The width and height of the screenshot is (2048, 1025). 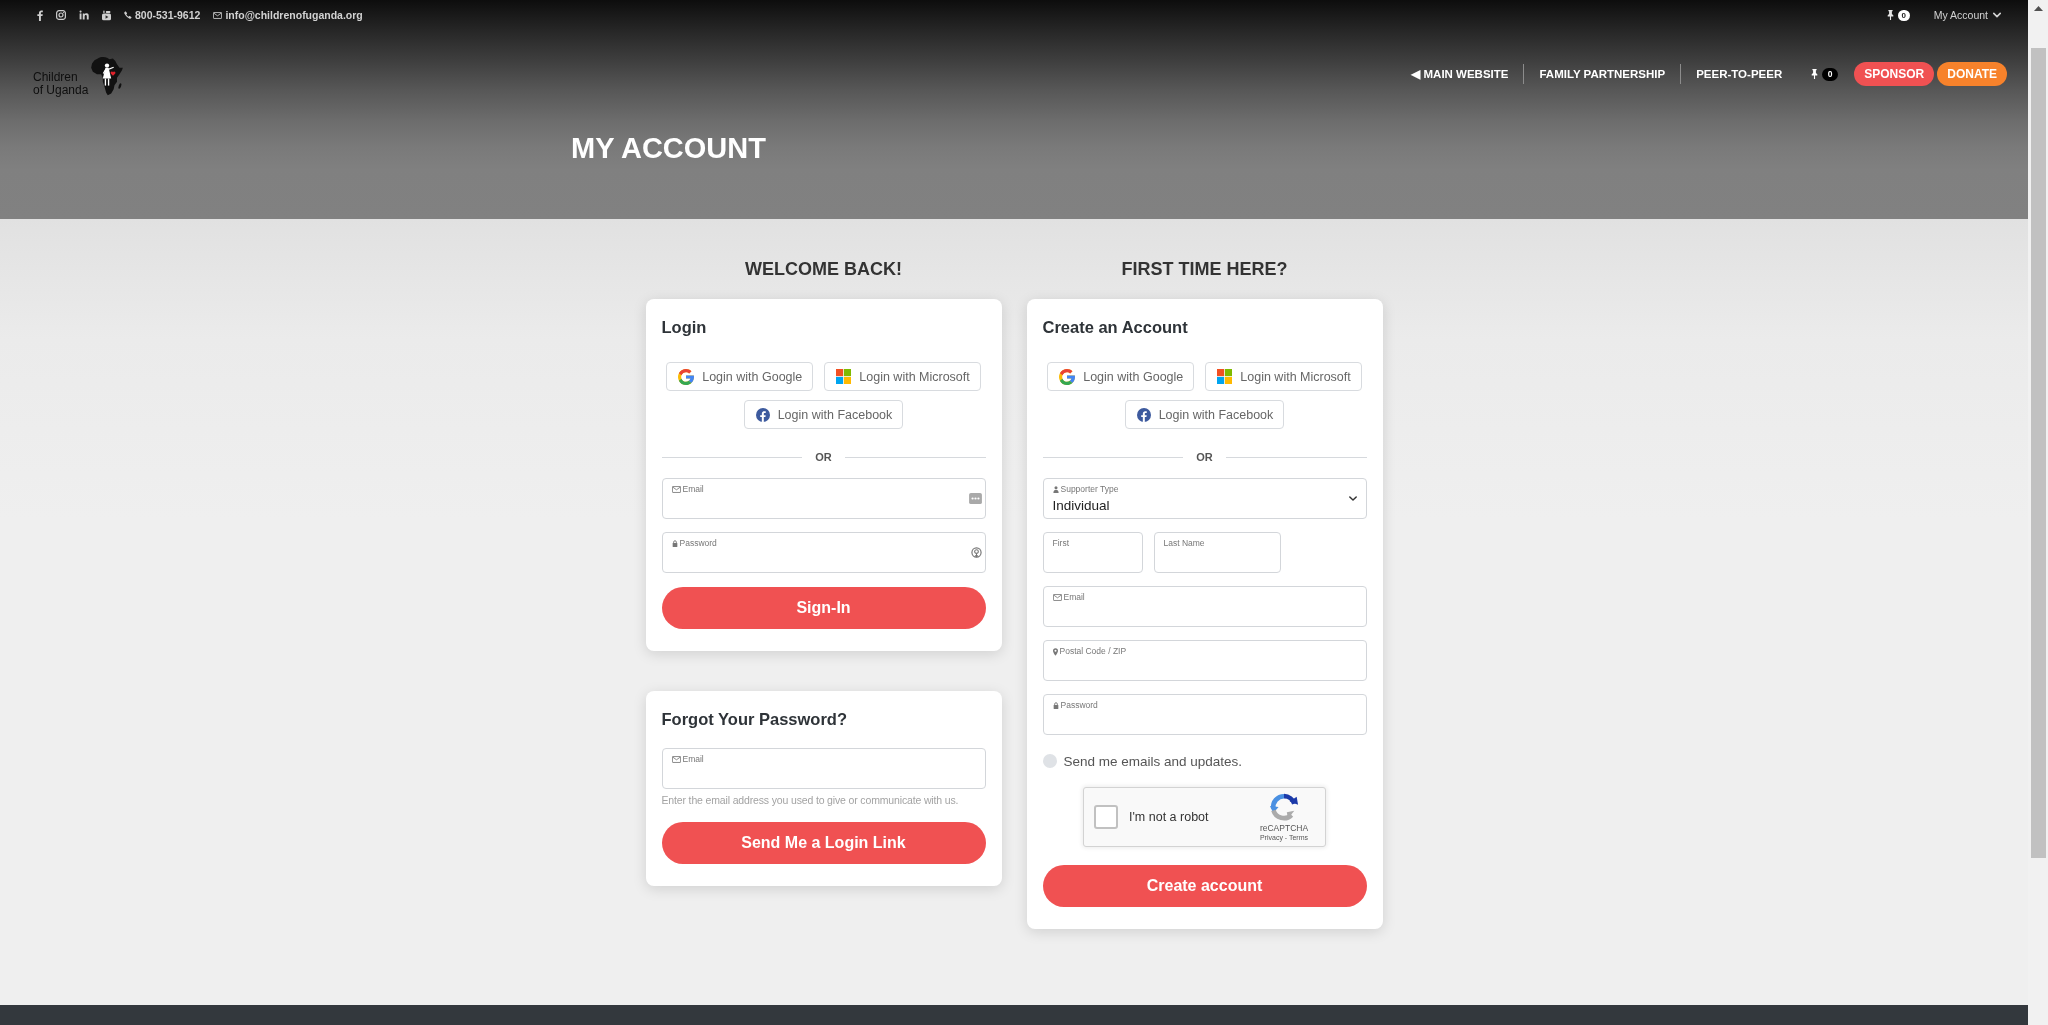 What do you see at coordinates (1204, 269) in the screenshot?
I see `section-heading: FIRST TIME HERE?` at bounding box center [1204, 269].